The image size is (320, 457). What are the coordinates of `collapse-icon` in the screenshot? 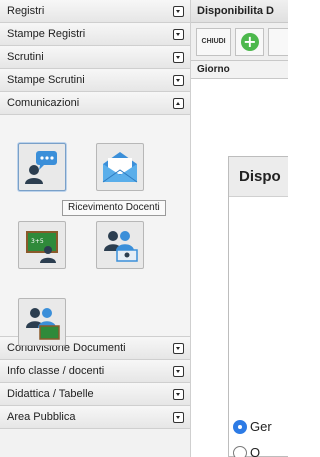 It's located at (178, 103).